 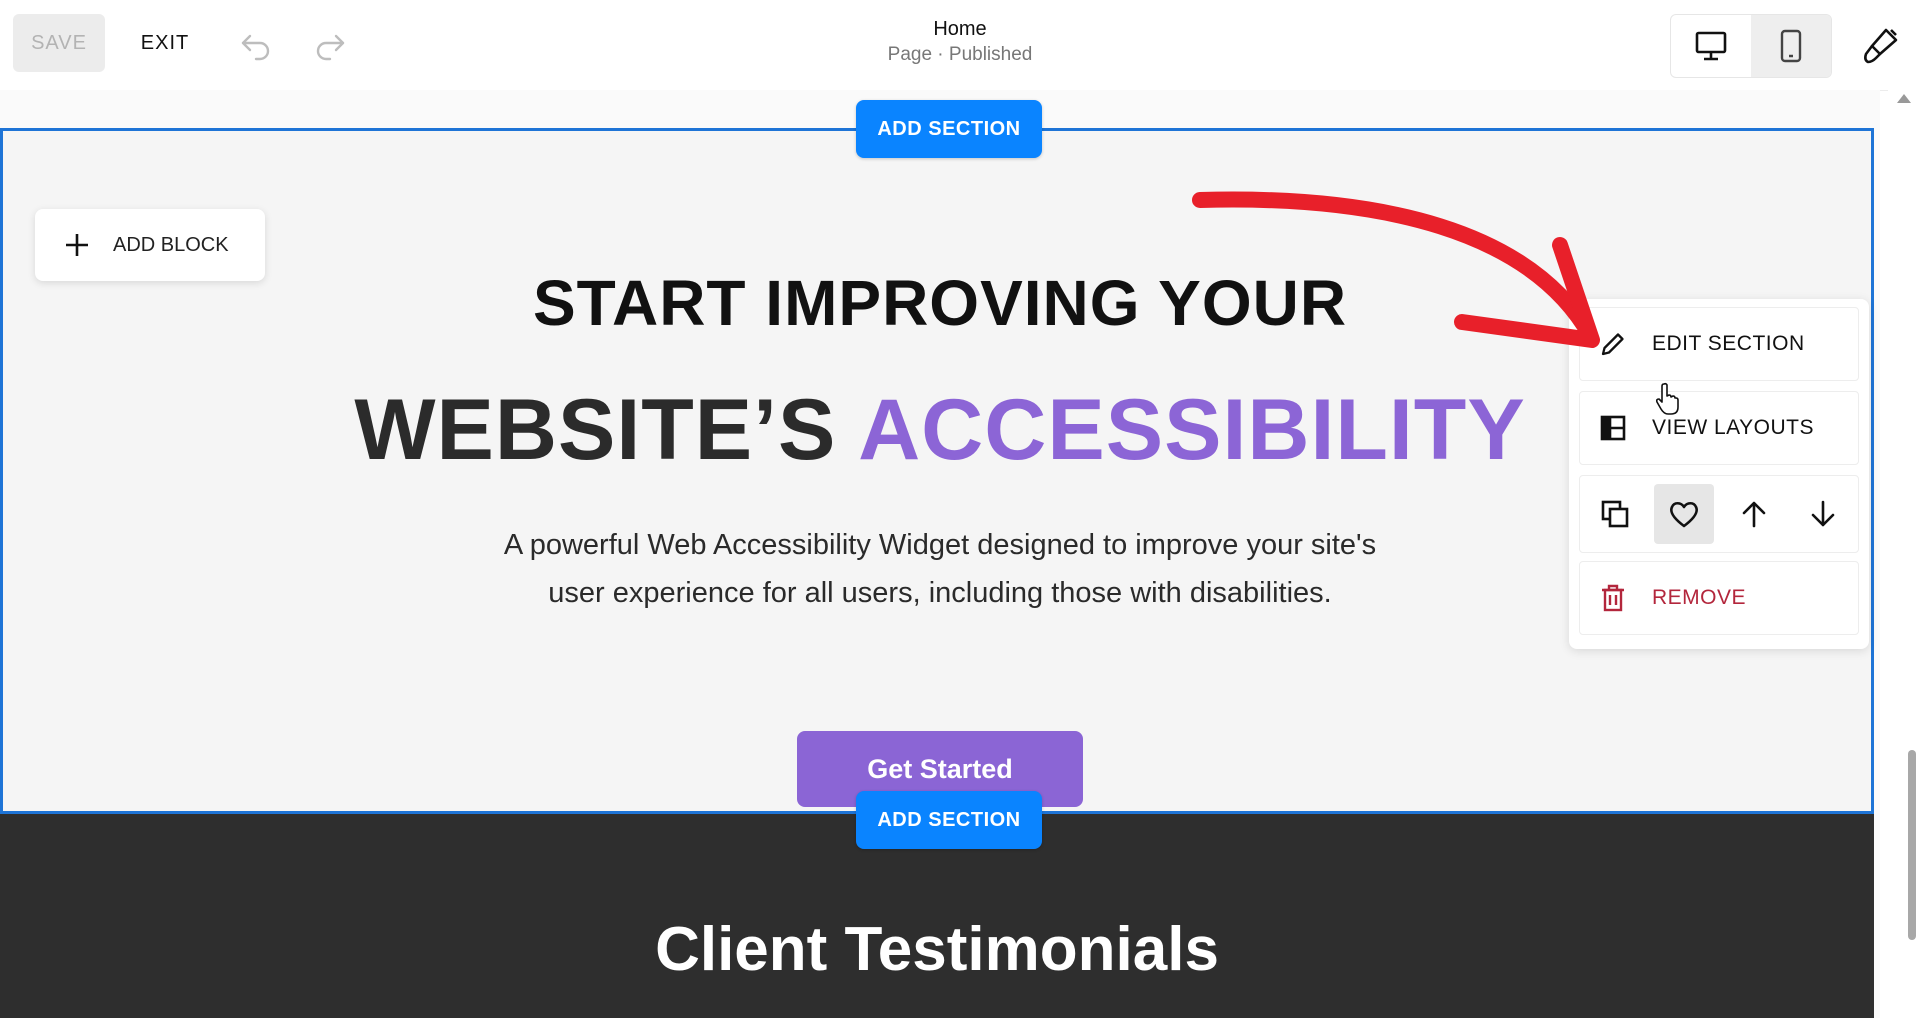 What do you see at coordinates (960, 54) in the screenshot?
I see `page-status: Page · Published` at bounding box center [960, 54].